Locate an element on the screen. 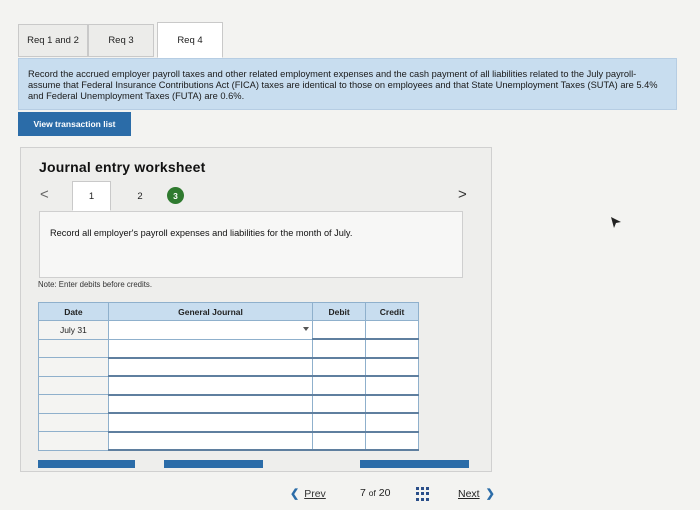 This screenshot has height=510, width=700. table-row: July 31 is located at coordinates (228, 330).